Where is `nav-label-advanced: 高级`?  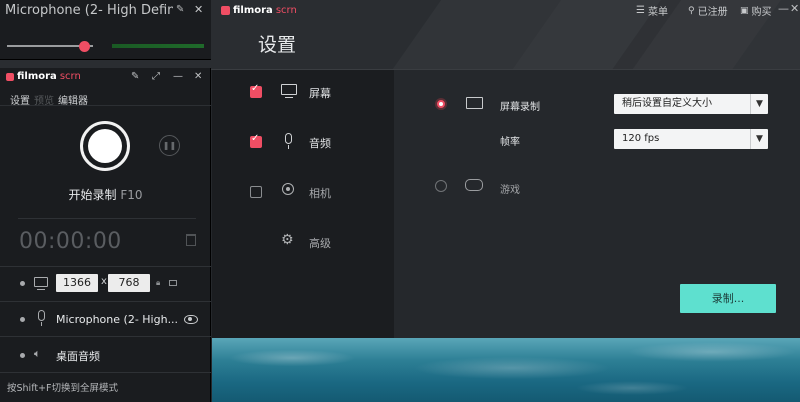 nav-label-advanced: 高级 is located at coordinates (320, 243).